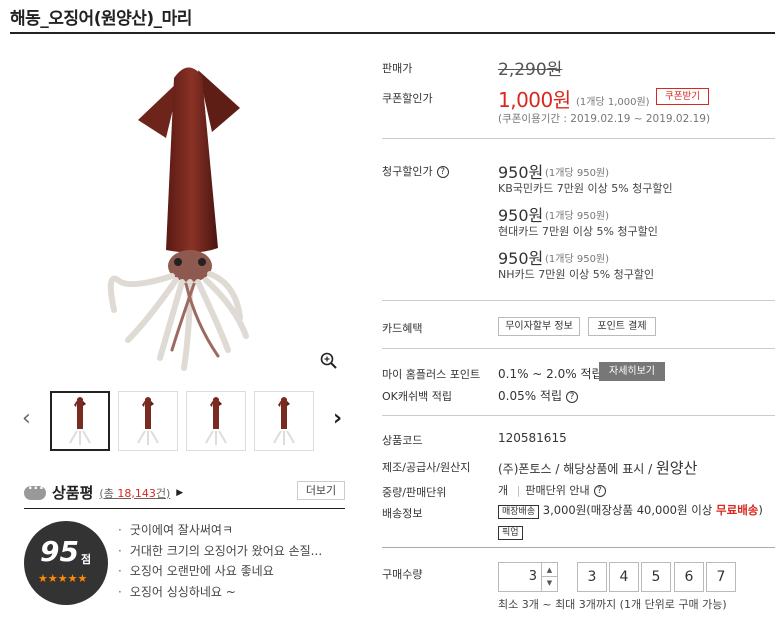 Image resolution: width=775 pixels, height=619 pixels. What do you see at coordinates (59, 551) in the screenshot?
I see `review-score: 95` at bounding box center [59, 551].